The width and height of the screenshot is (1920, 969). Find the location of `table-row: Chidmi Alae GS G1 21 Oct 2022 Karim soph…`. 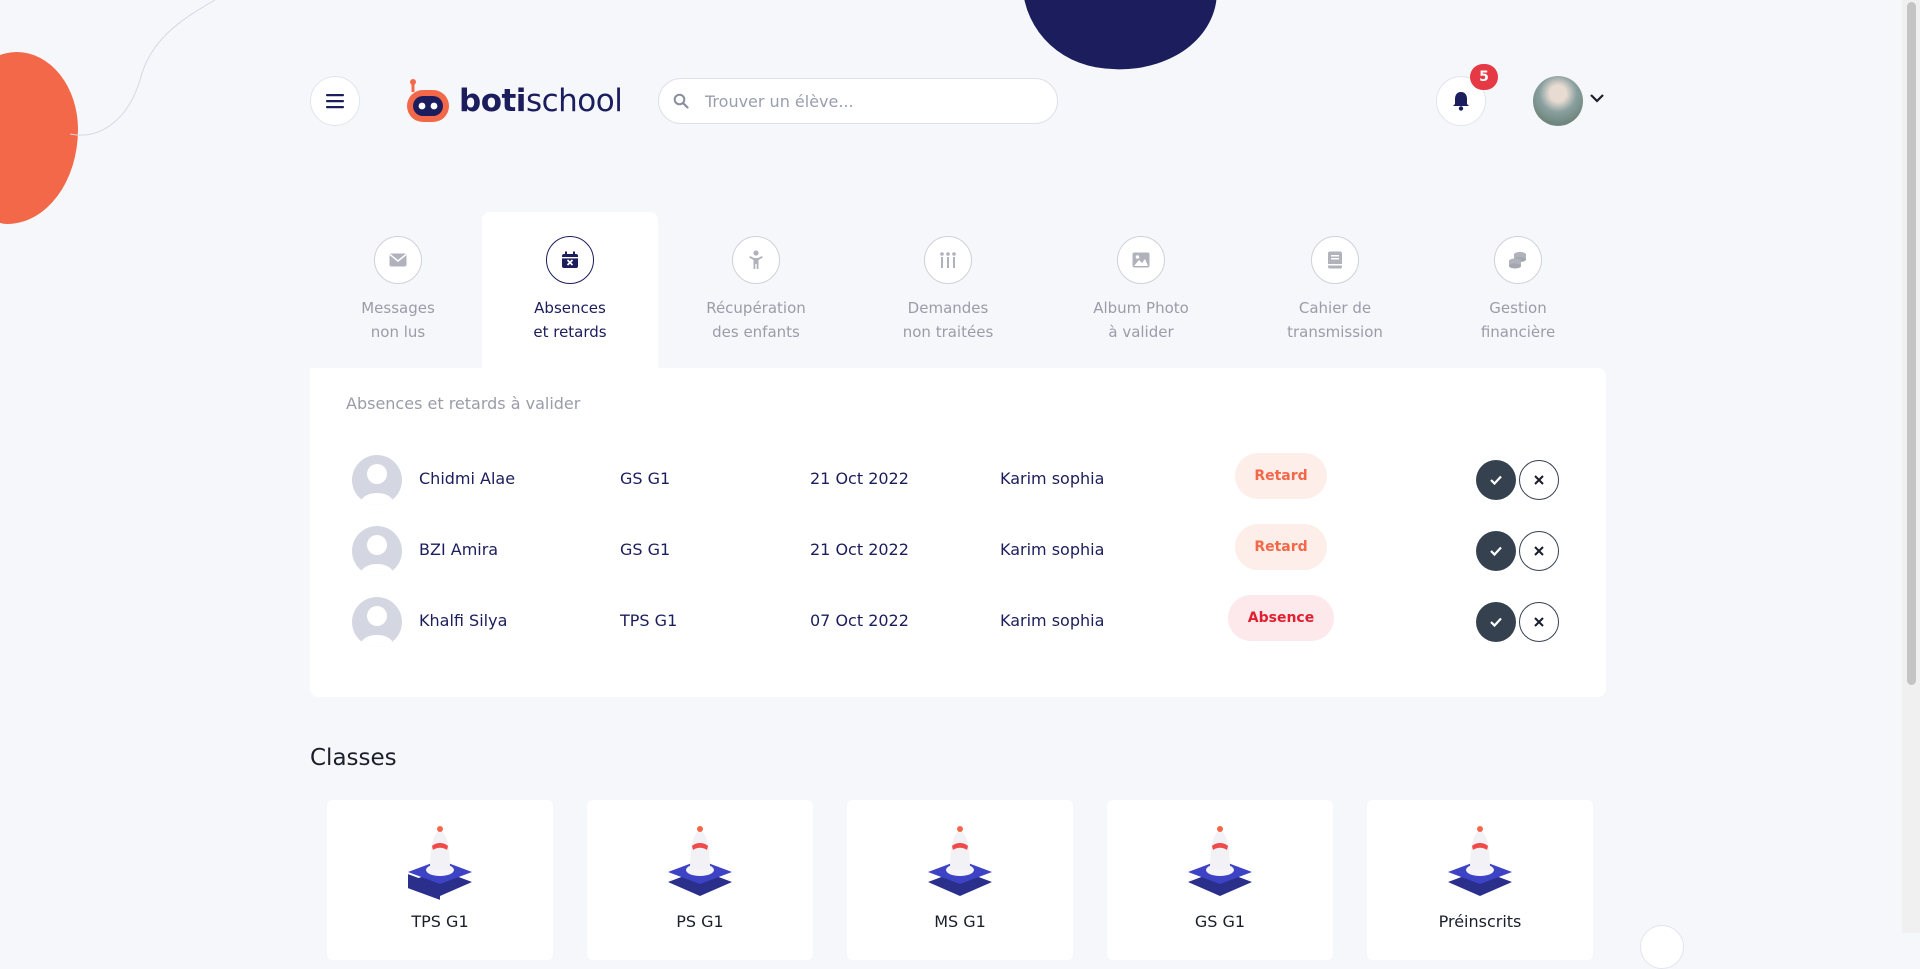

table-row: Chidmi Alae GS G1 21 Oct 2022 Karim soph… is located at coordinates (962, 480).